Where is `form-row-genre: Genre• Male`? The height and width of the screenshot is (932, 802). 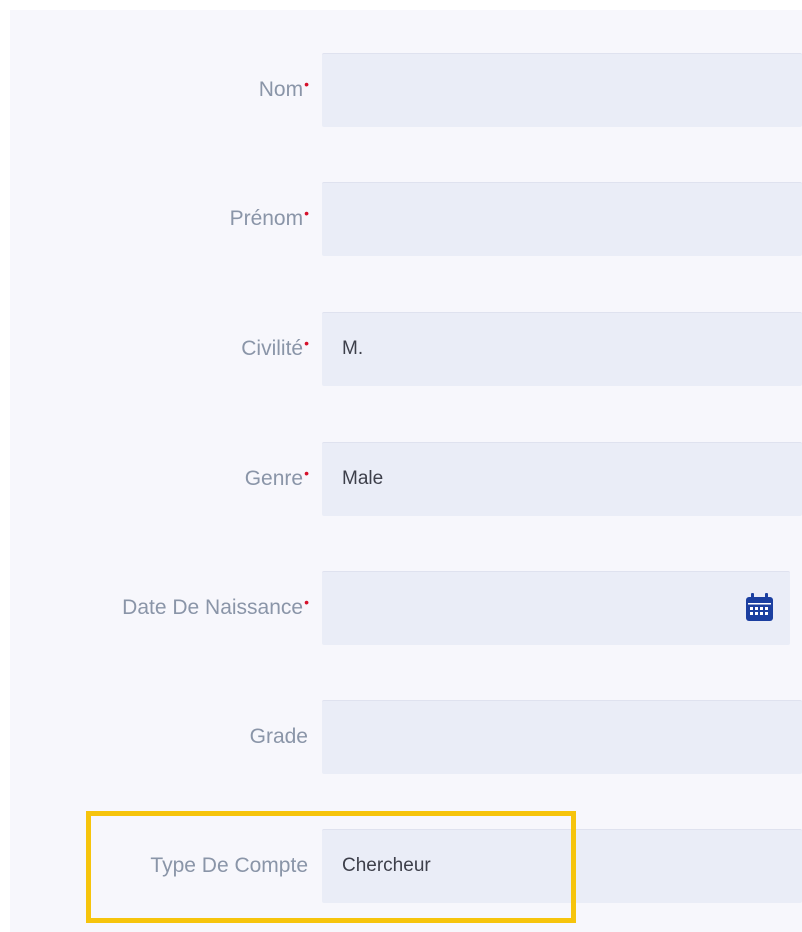
form-row-genre: Genre• Male is located at coordinates (406, 479).